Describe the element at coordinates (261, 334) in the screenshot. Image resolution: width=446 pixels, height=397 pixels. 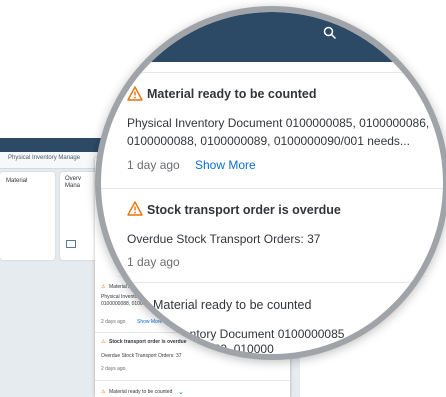
I see `notification-text: ventory Document 0100000085` at that location.